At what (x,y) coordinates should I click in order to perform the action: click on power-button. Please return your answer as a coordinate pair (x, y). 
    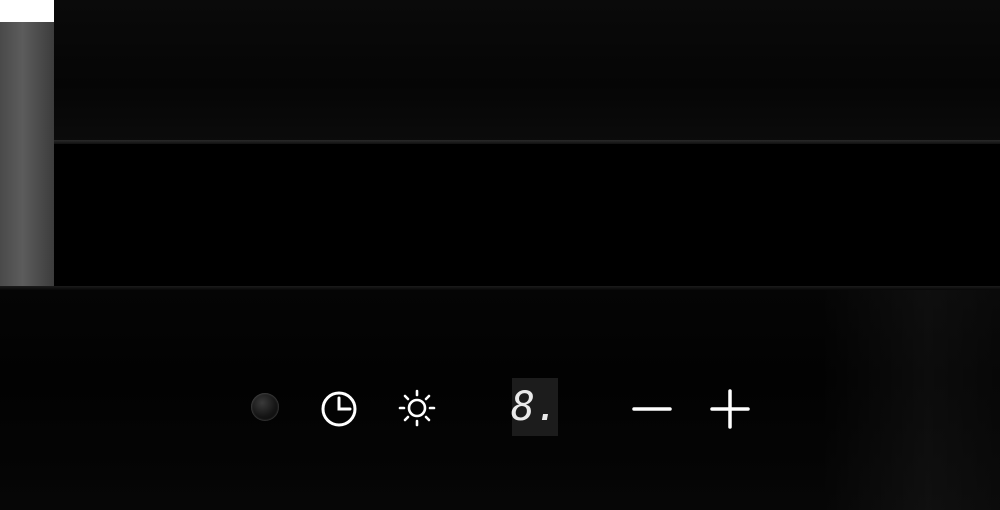
    Looking at the image, I should click on (265, 407).